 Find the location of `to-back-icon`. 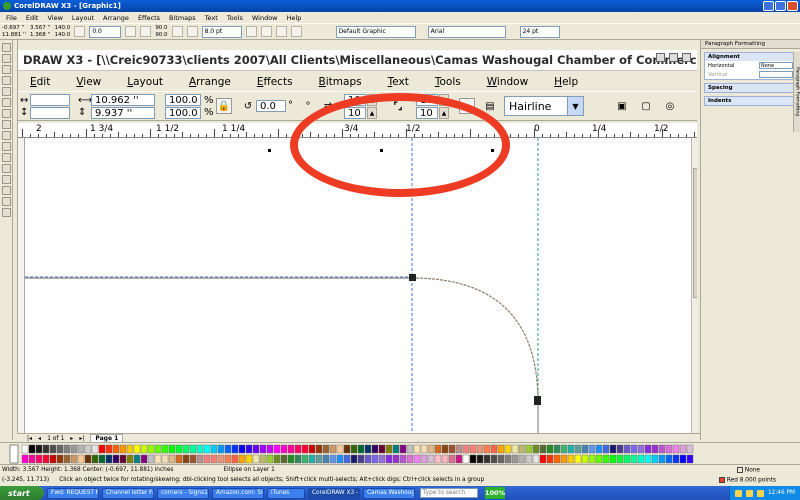

to-back-icon is located at coordinates (281, 31).